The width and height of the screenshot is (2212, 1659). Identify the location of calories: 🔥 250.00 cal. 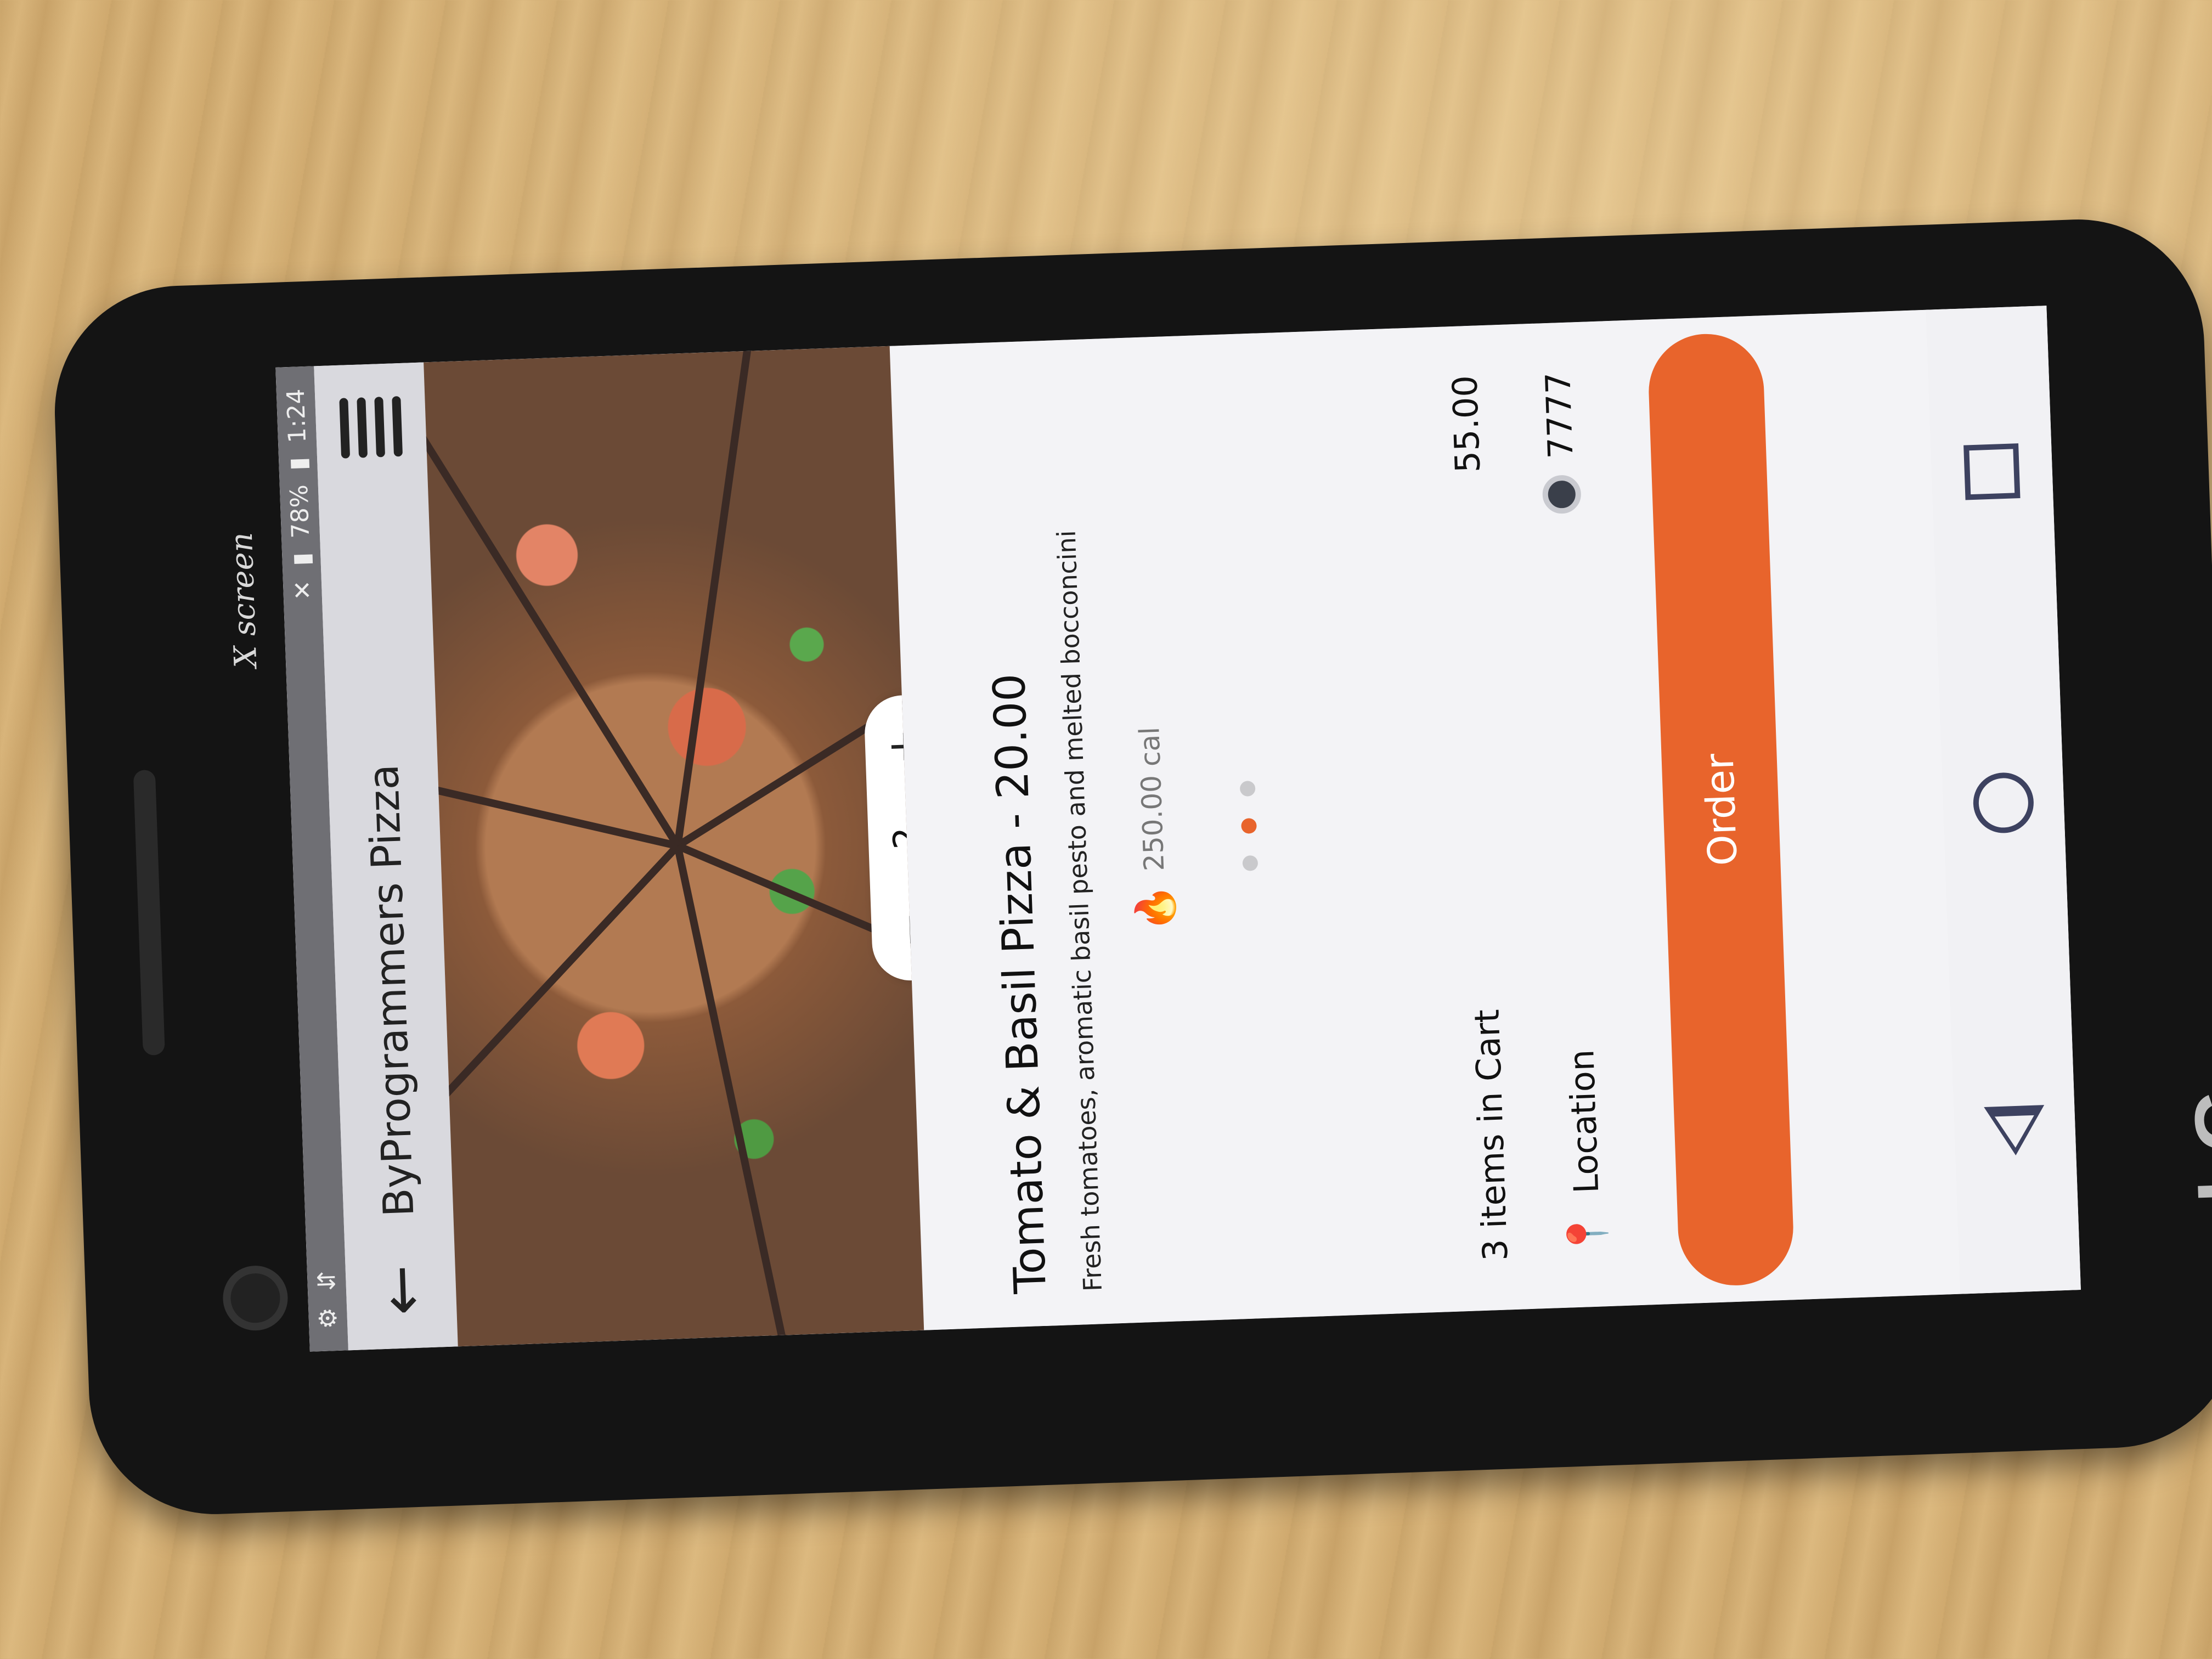
(1152, 830).